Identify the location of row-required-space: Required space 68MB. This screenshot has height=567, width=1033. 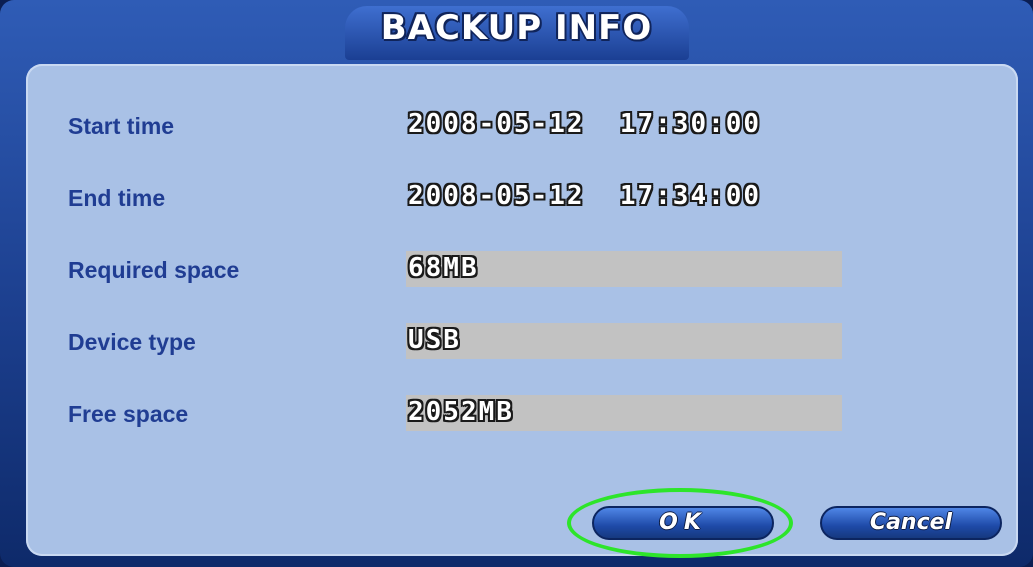
(522, 271).